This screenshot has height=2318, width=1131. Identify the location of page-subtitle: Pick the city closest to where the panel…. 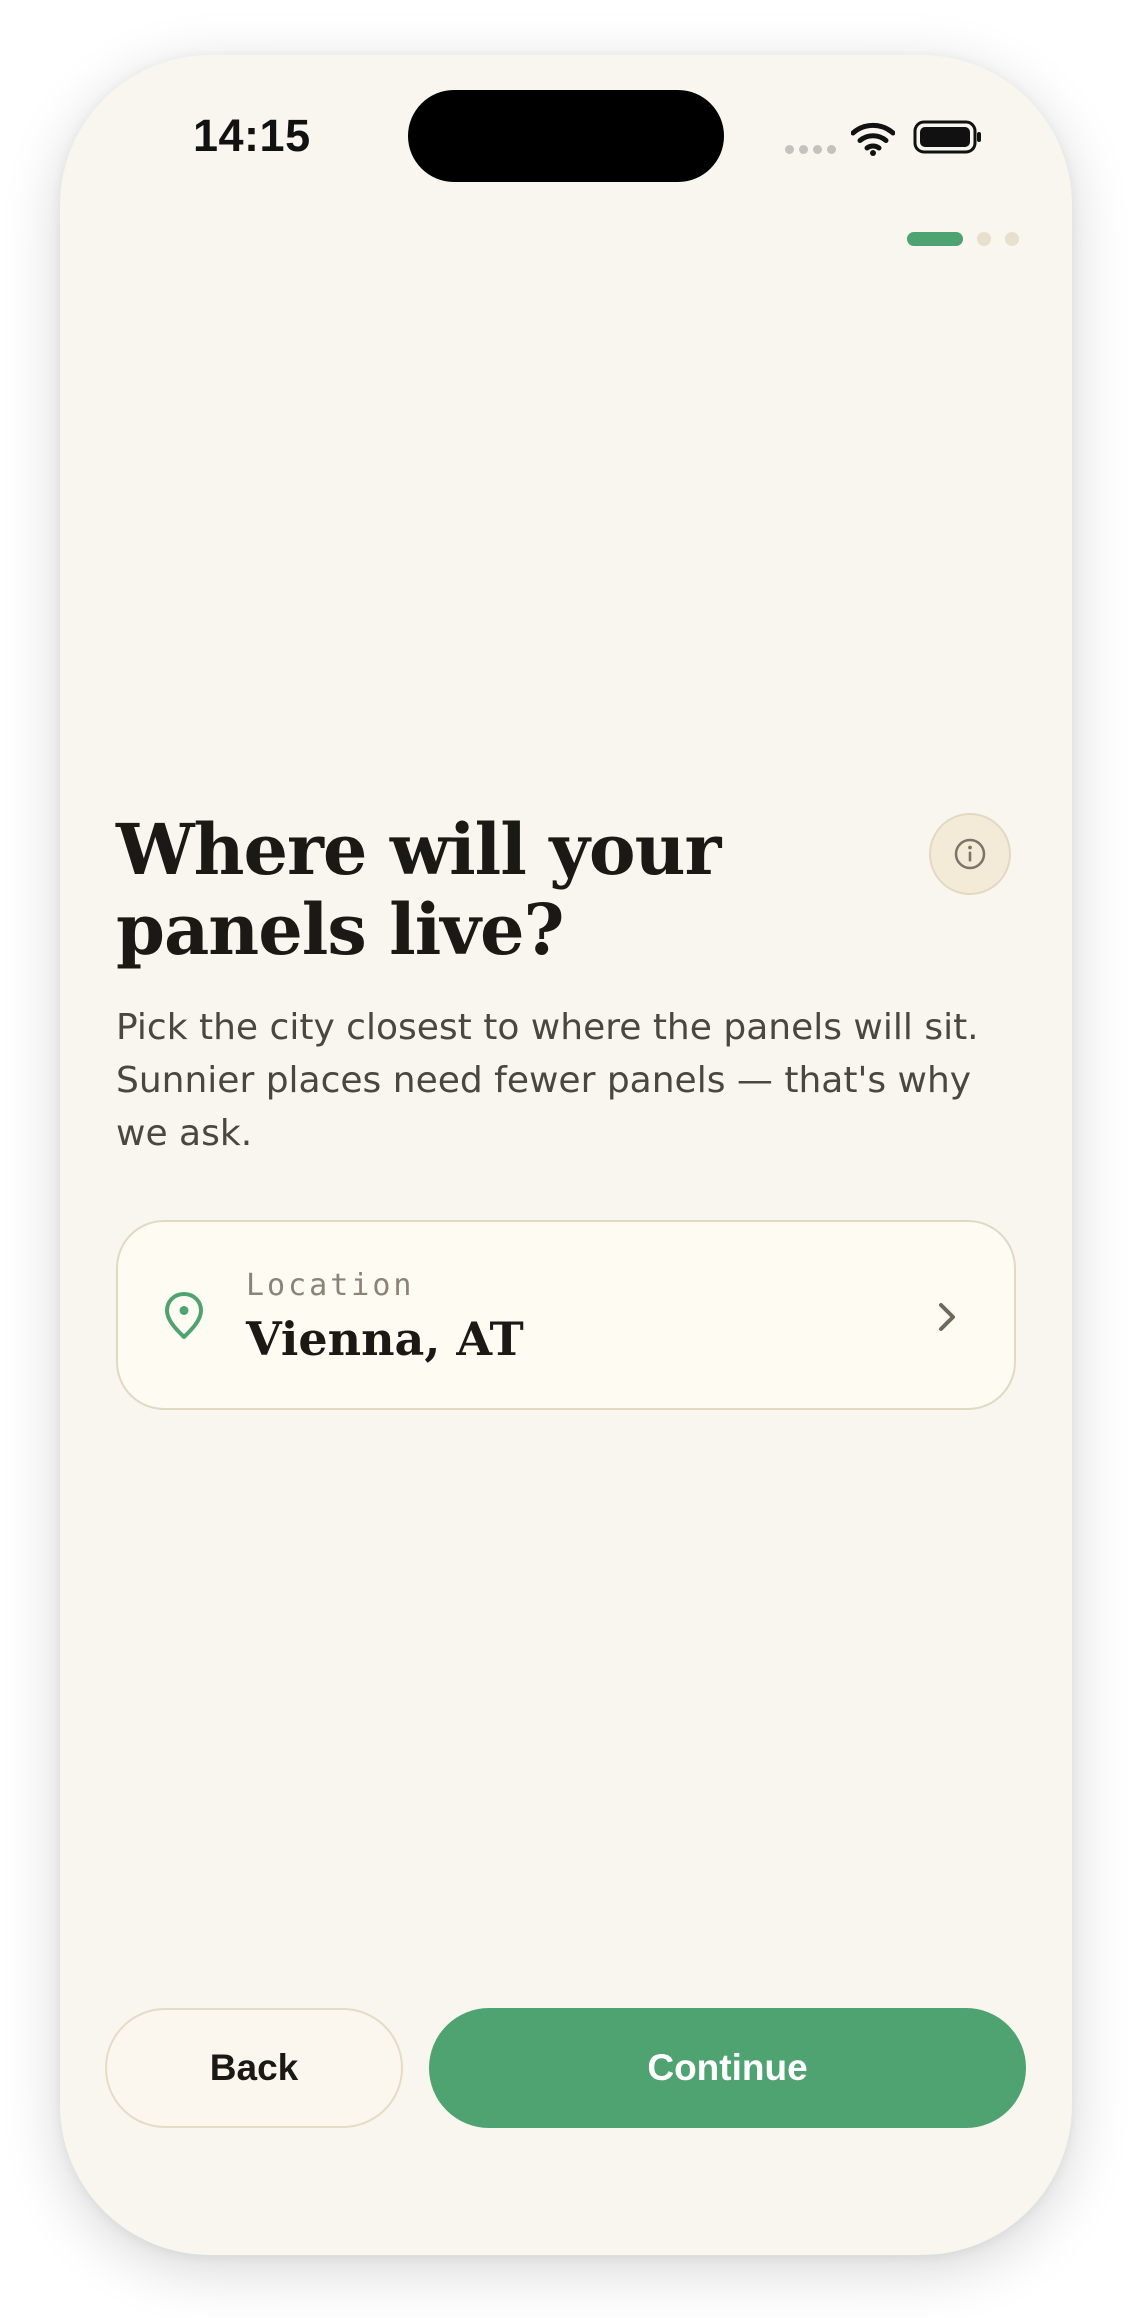
(547, 1080).